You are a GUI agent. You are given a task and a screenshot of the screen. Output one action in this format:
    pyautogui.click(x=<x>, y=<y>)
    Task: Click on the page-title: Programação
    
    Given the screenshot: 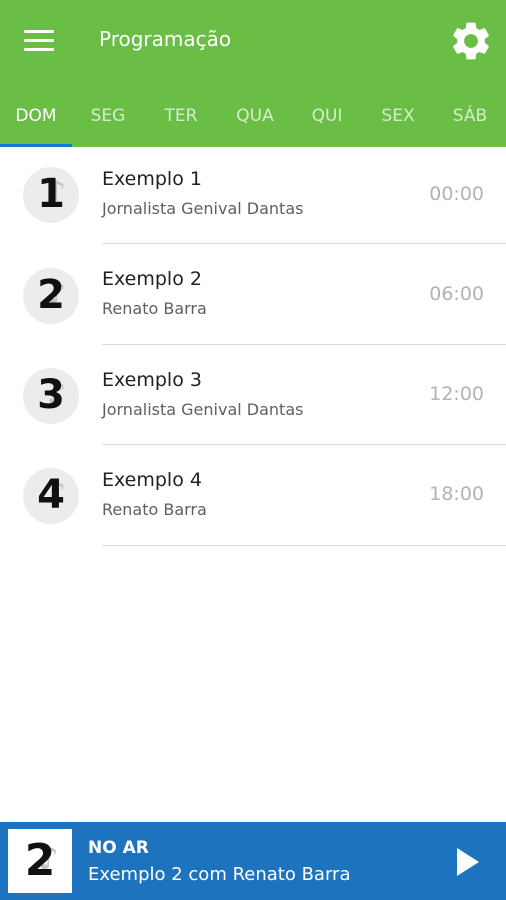 What is the action you would take?
    pyautogui.click(x=165, y=39)
    